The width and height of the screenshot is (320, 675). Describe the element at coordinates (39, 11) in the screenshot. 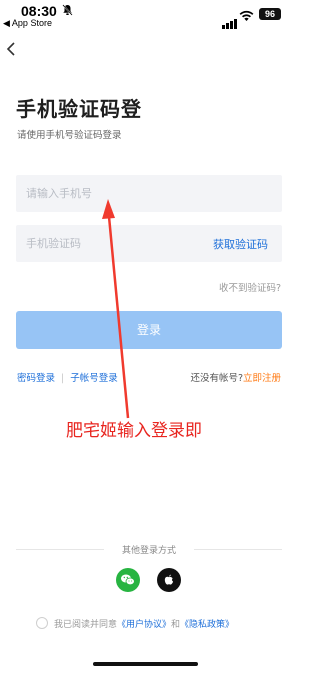

I see `status-time: 08:30` at that location.